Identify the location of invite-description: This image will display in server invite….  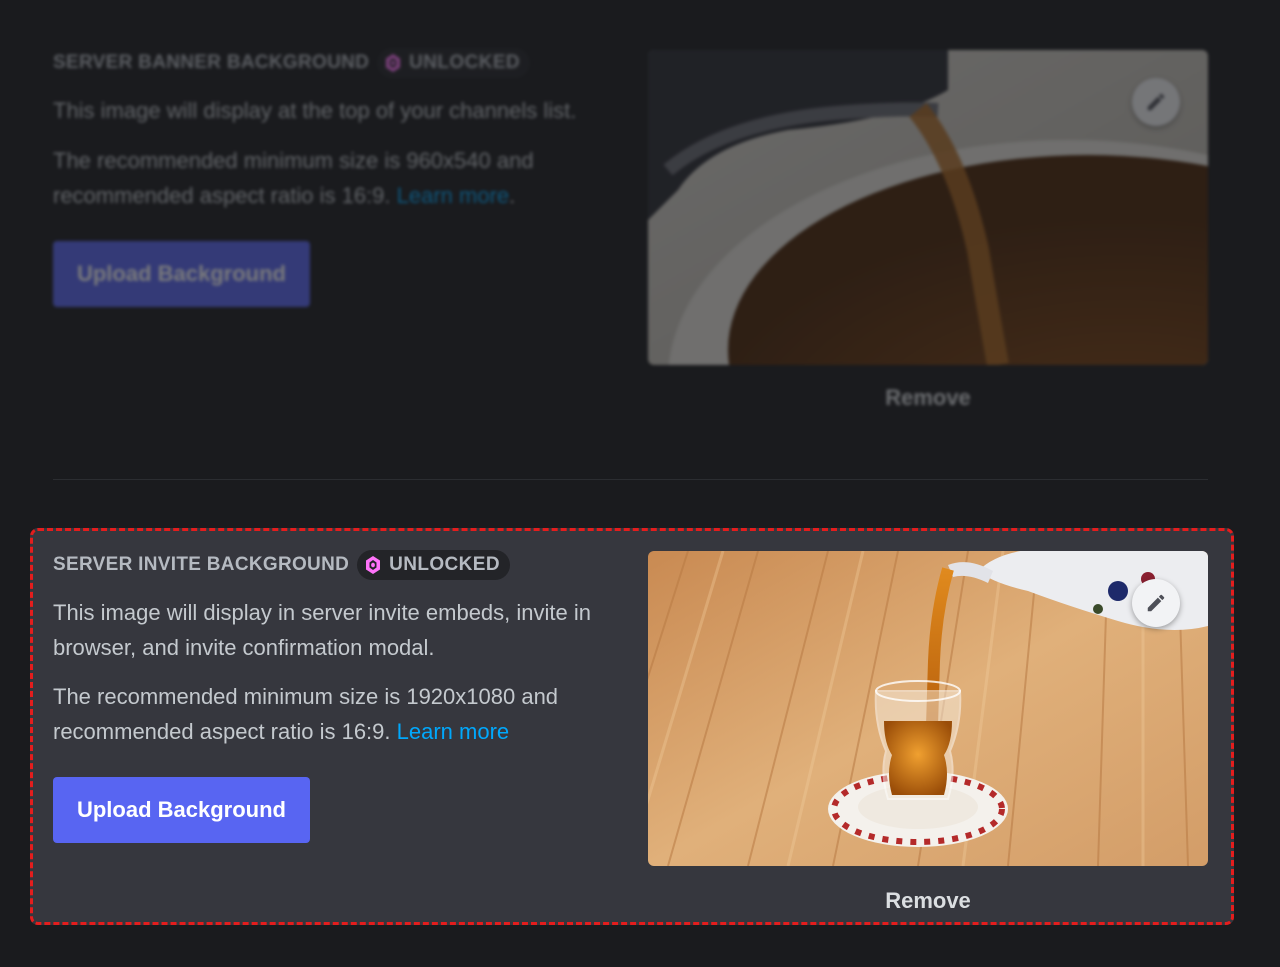
(322, 630).